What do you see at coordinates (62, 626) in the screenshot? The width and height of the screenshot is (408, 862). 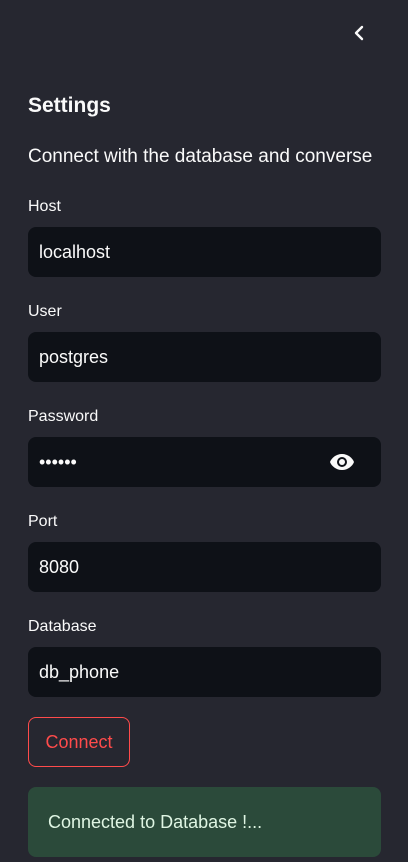 I see `database-label: Database` at bounding box center [62, 626].